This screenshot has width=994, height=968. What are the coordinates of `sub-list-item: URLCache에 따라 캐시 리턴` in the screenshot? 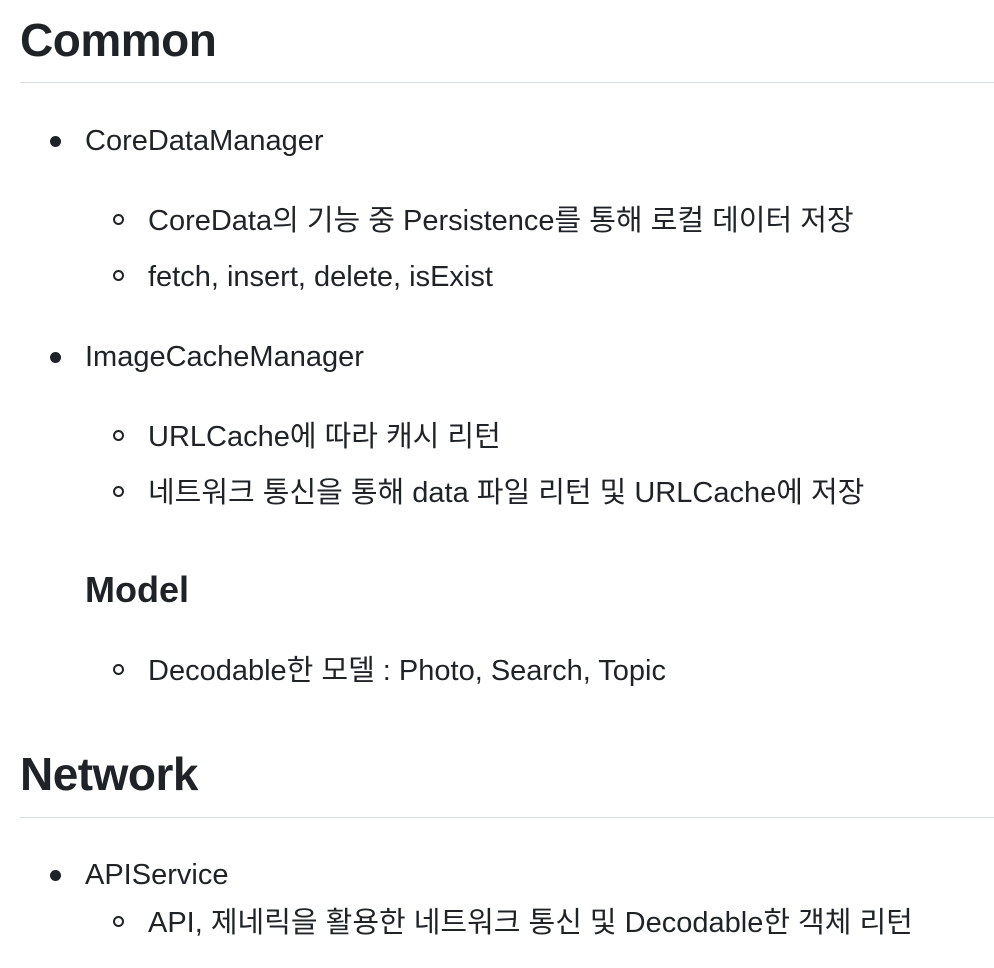 It's located at (324, 437).